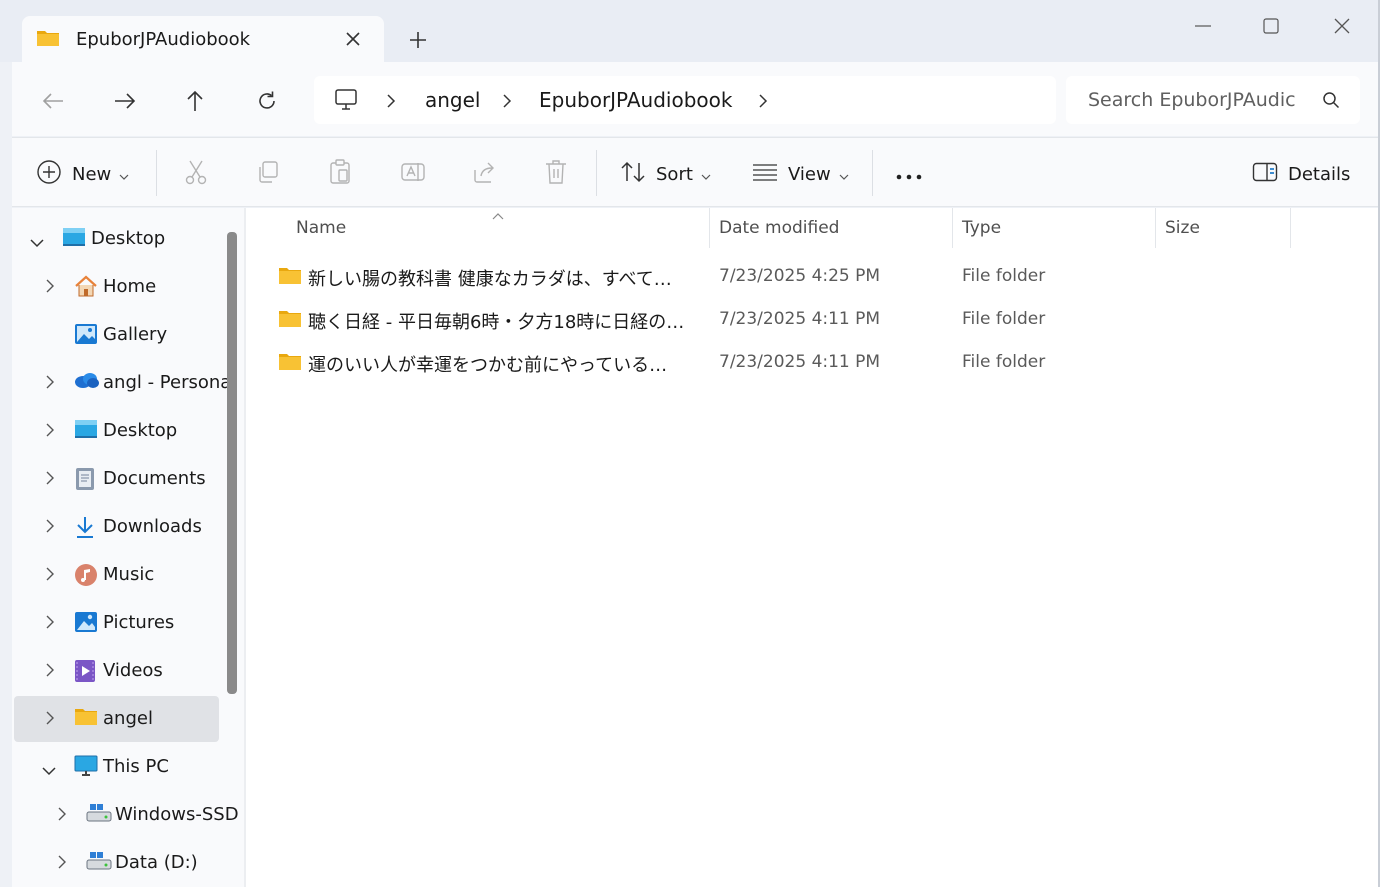  I want to click on share-button, so click(485, 174).